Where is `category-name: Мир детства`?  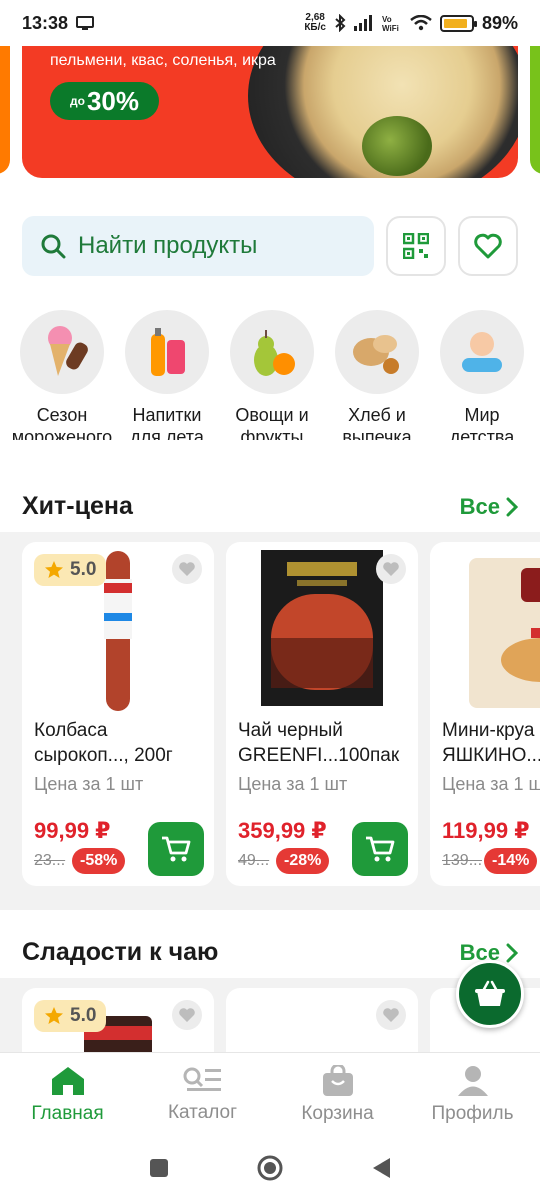 category-name: Мир детства is located at coordinates (482, 422).